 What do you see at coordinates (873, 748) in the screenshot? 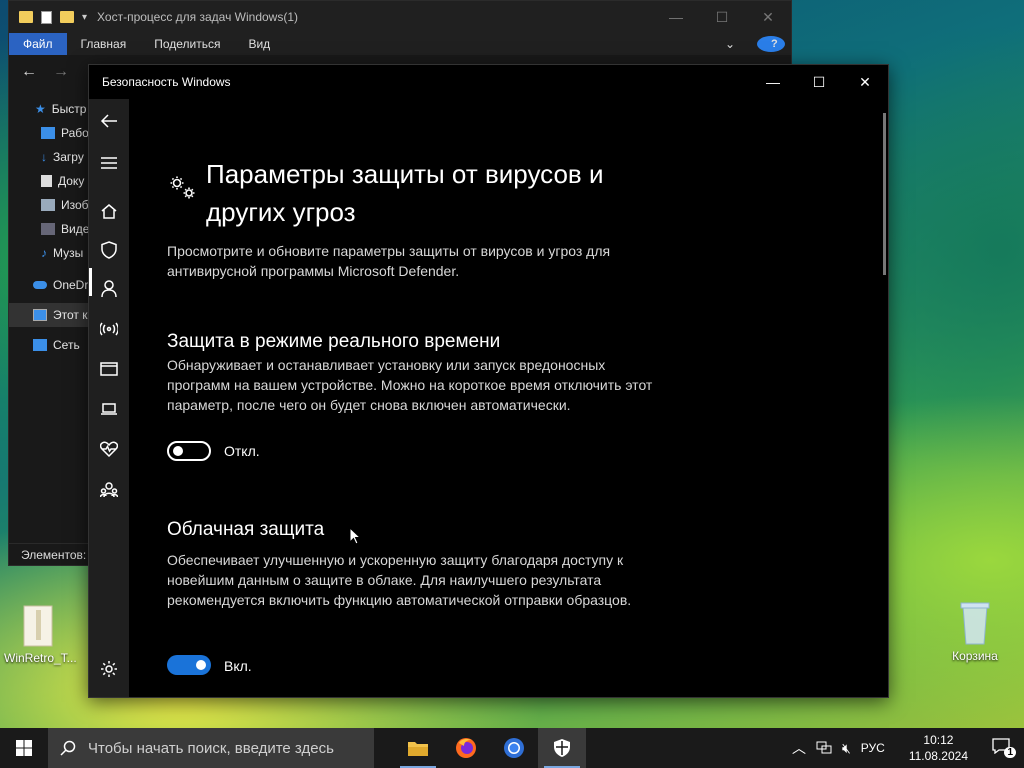
I see `language-indicator: РУС` at bounding box center [873, 748].